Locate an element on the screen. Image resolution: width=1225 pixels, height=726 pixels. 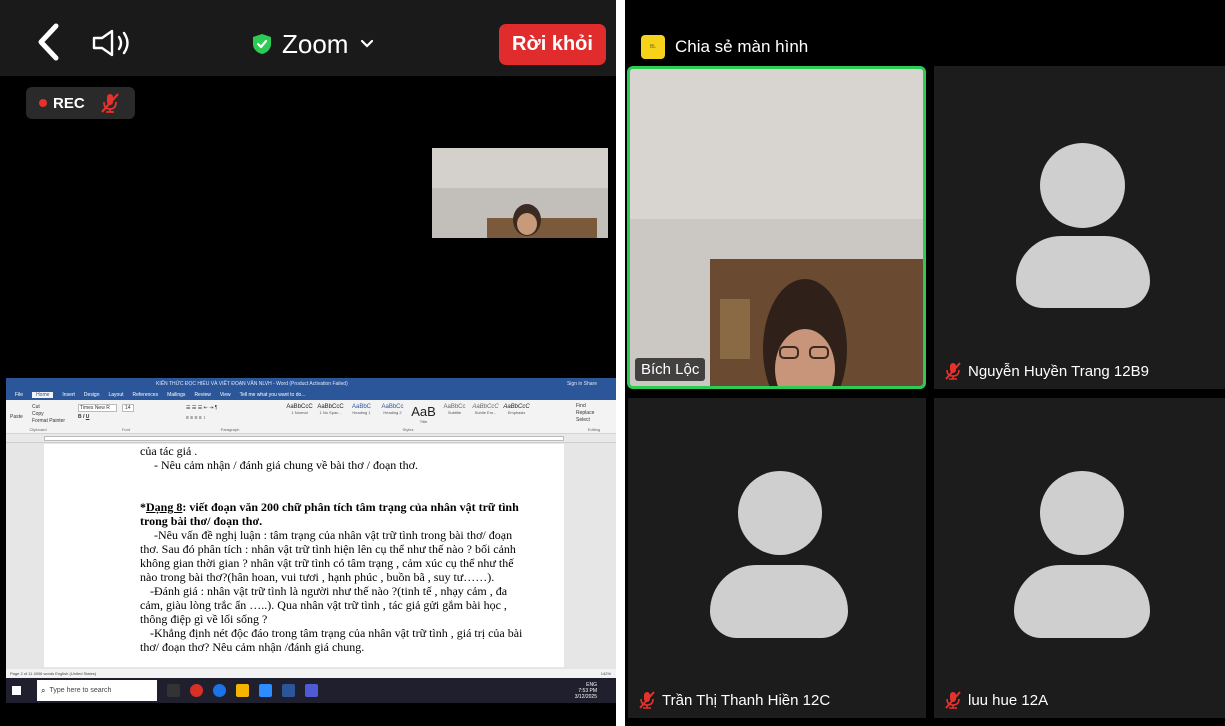
tab-home: Home is located at coordinates (43, 395).